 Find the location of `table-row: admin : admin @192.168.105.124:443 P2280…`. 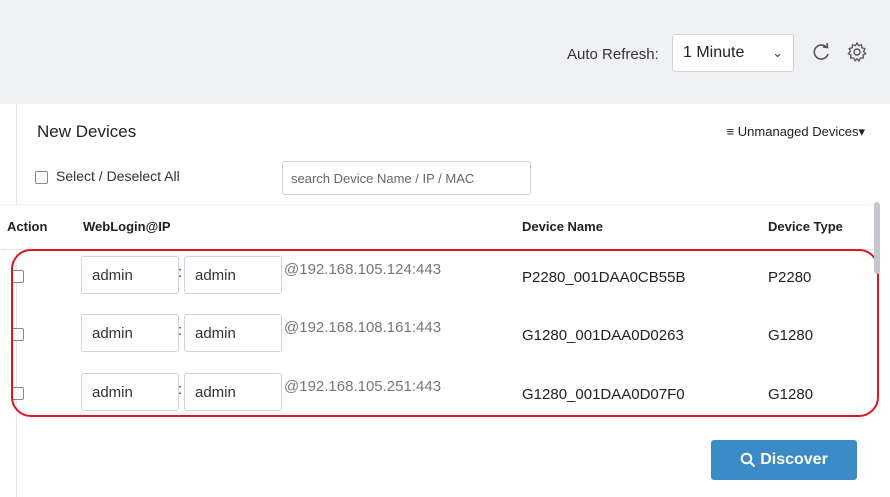

table-row: admin : admin @192.168.105.124:443 P2280… is located at coordinates (438, 286).